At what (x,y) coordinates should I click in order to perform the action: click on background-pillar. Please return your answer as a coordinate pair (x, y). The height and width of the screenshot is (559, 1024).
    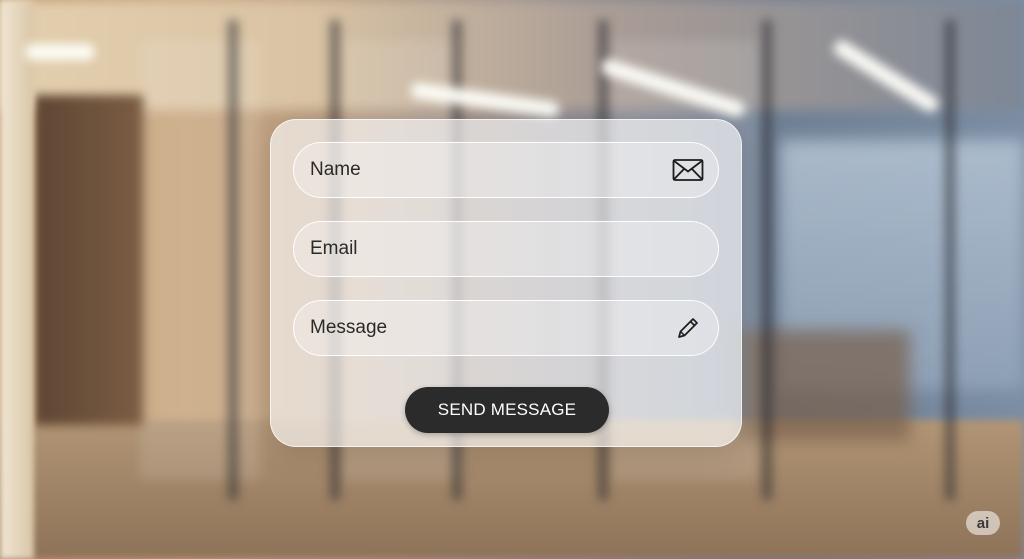
    Looking at the image, I should click on (17, 279).